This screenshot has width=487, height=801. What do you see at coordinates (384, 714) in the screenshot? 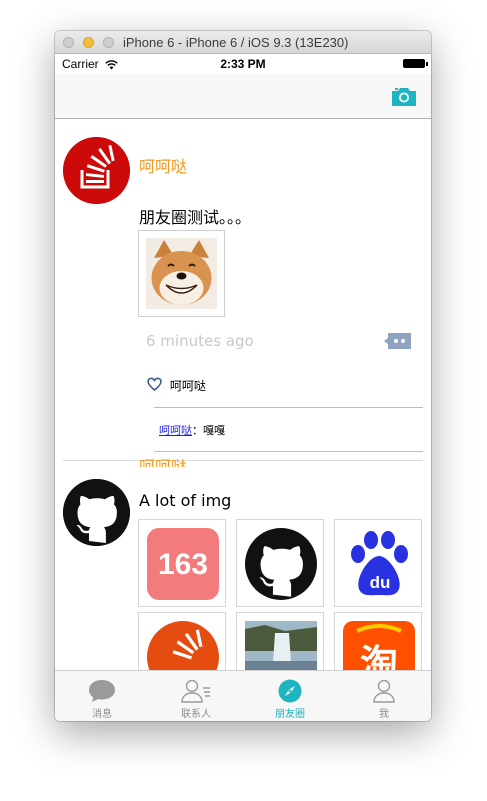
I see `tab-label: 我` at bounding box center [384, 714].